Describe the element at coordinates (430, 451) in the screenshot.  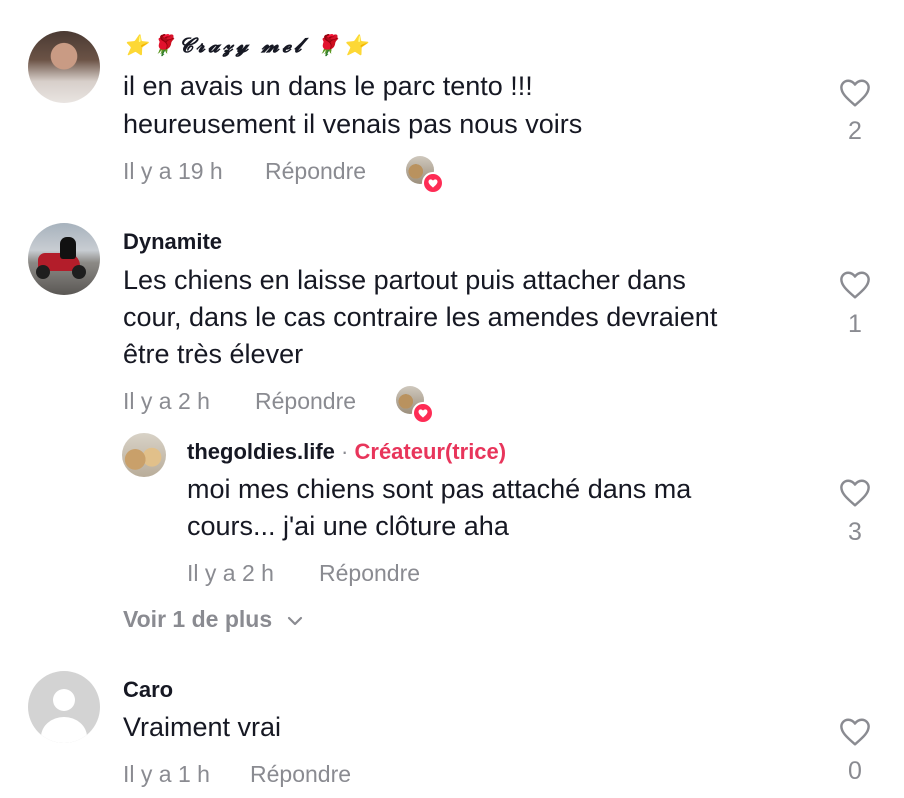
I see `creator-badge: Créateur(trice)` at that location.